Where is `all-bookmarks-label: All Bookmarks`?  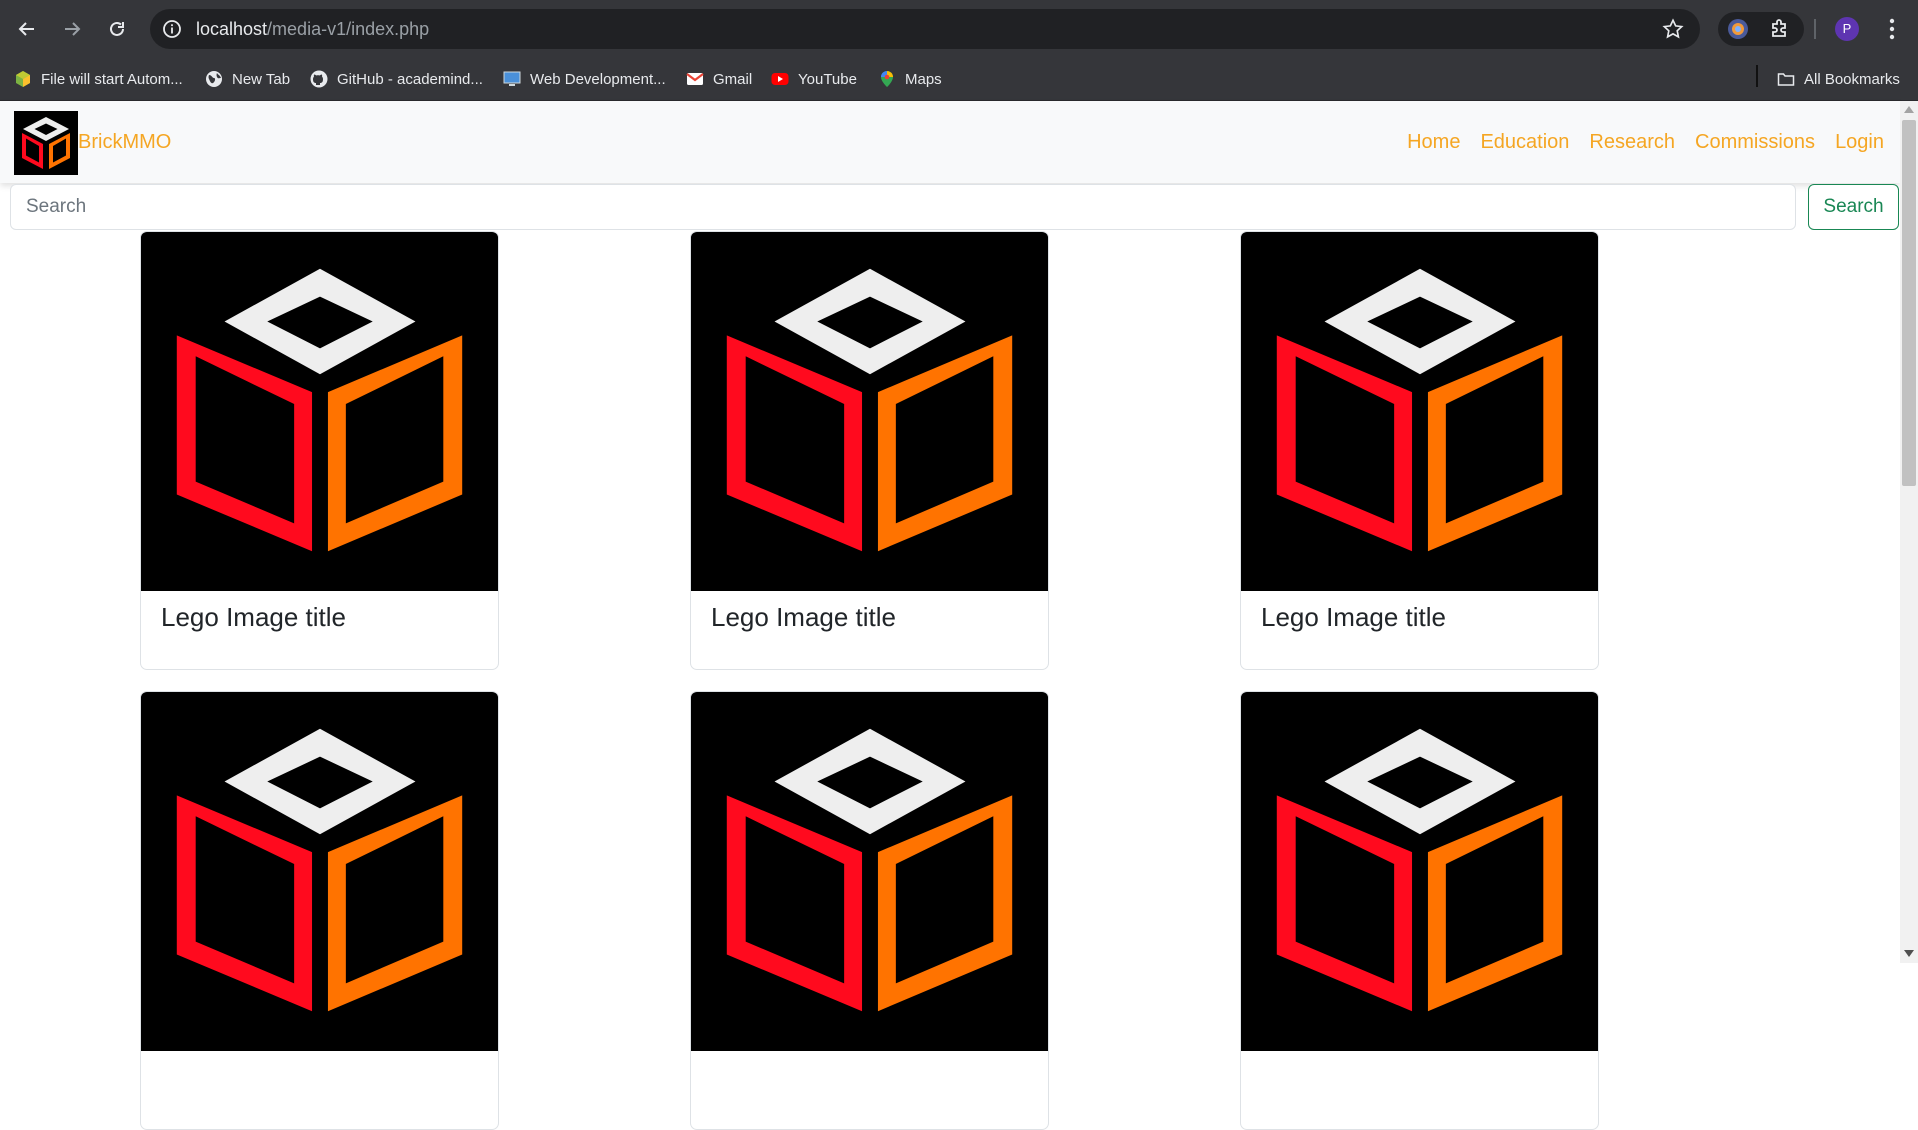
all-bookmarks-label: All Bookmarks is located at coordinates (1852, 79).